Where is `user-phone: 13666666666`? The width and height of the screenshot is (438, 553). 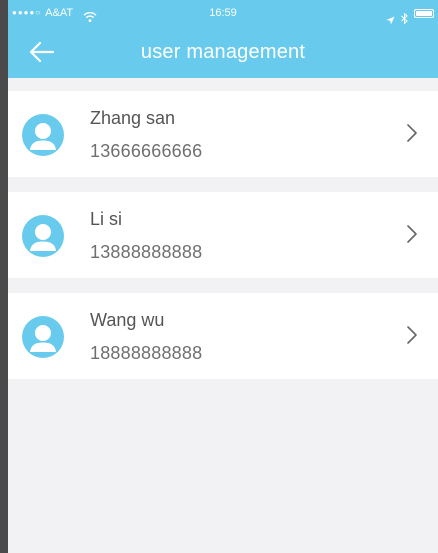
user-phone: 13666666666 is located at coordinates (146, 151).